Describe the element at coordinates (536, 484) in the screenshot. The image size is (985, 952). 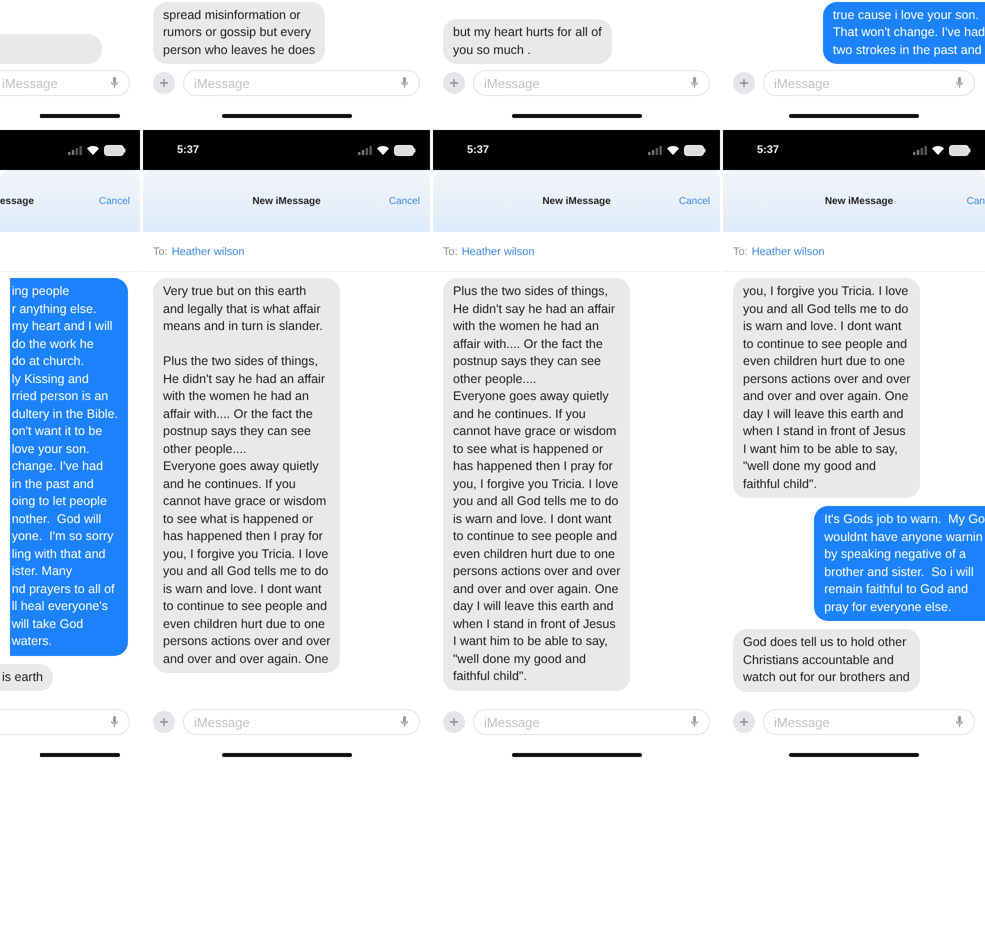
I see `message-bubble: Plus the two sides of things, He didn't say he had an affair with the women he had an affair with.... Or the fact the postnup says they can see other people.... Everyone goes away quietly and he continues. If you cannot have grace or wisdom to see what is happened or has happened then I pray for you, I forgive you Tricia. I love you and all God tells me to do is warn and love. I dont want to continue to see people and even children hurt due to one persons actions over and over and over and over again. One day I will leave this earth and when I stand in front of Jesus I want him to be able to say, "well done my good and faithful child".` at that location.